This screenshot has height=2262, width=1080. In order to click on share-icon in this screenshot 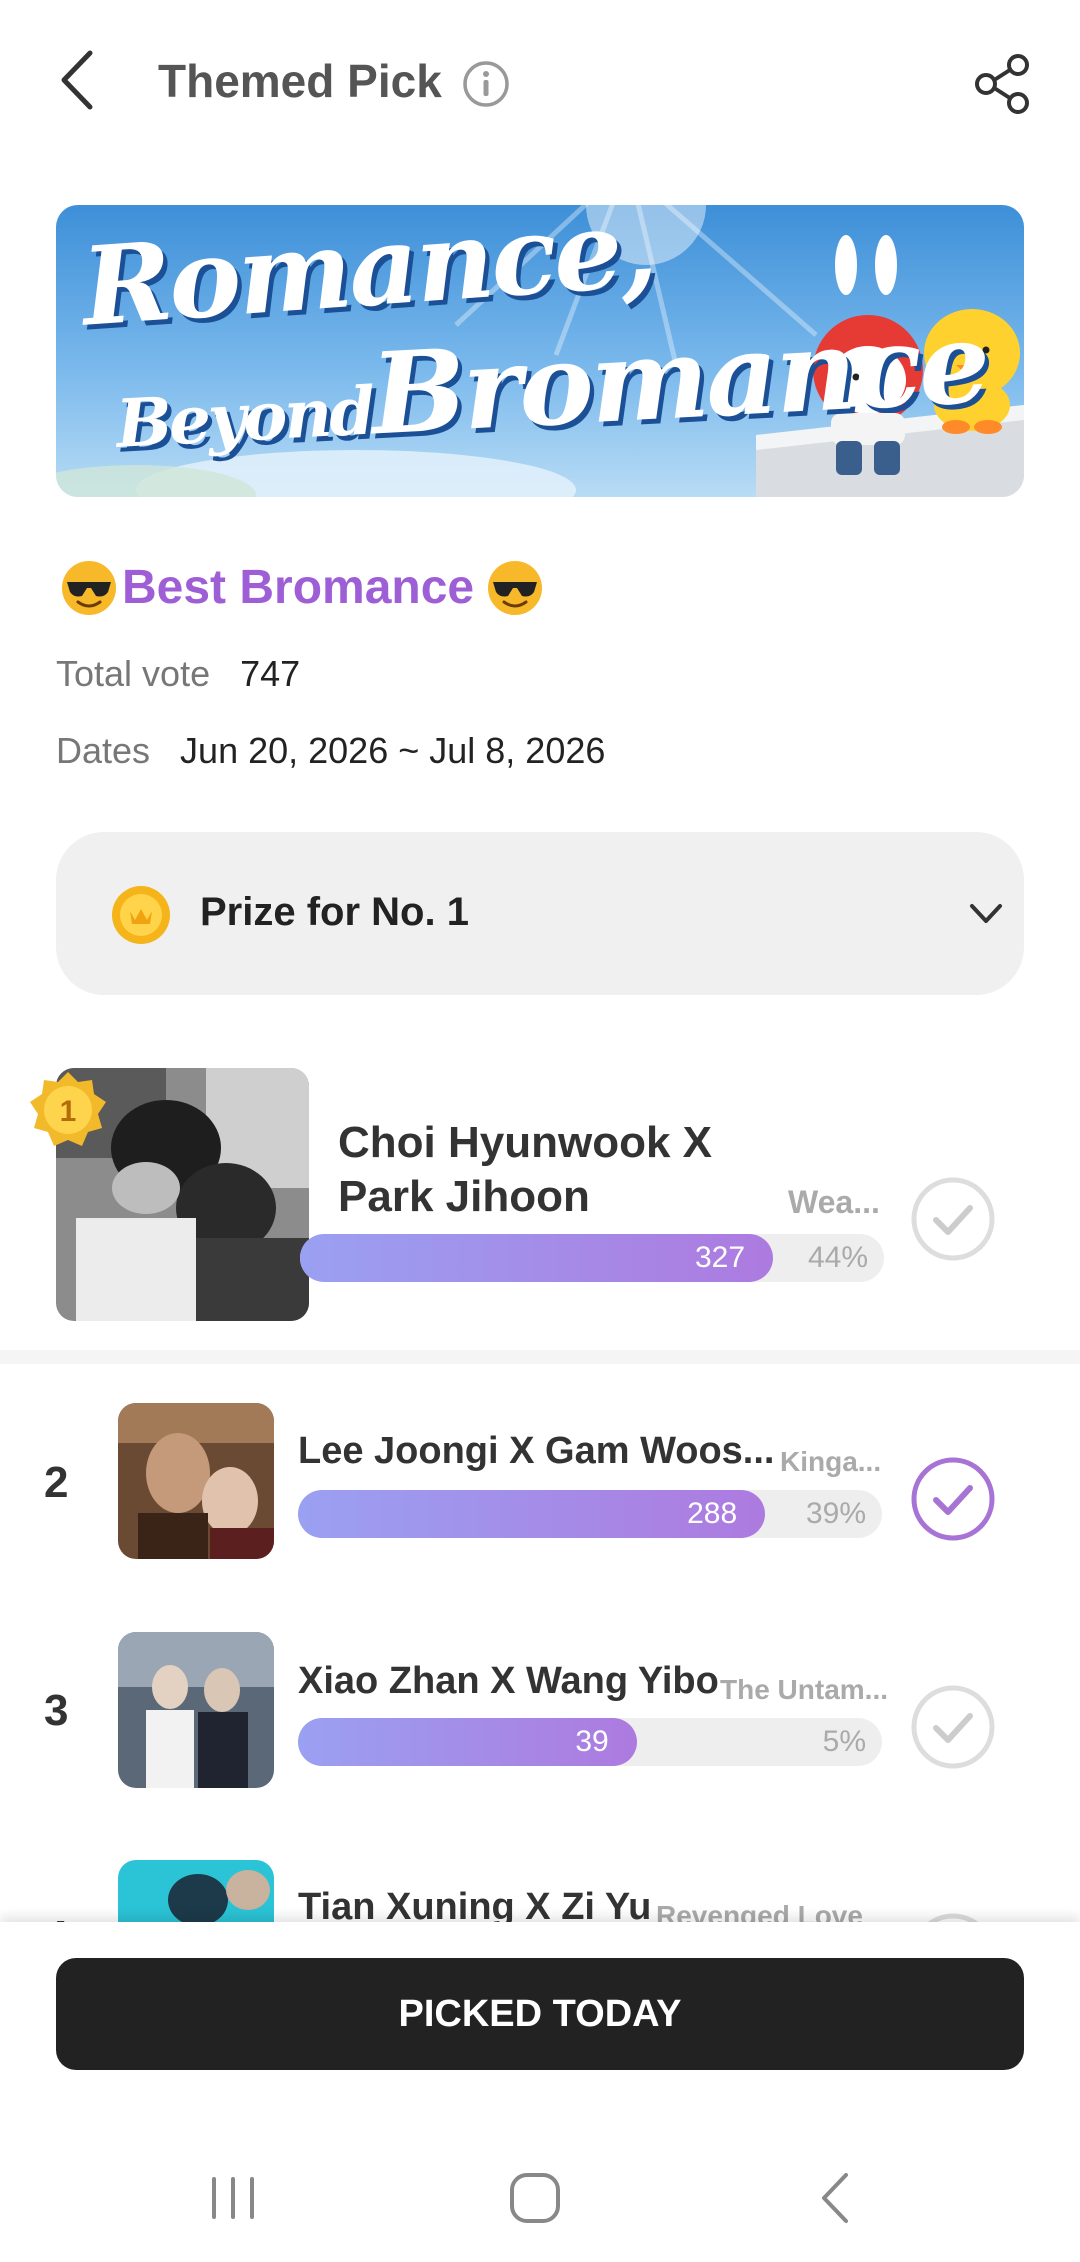, I will do `click(1002, 84)`.